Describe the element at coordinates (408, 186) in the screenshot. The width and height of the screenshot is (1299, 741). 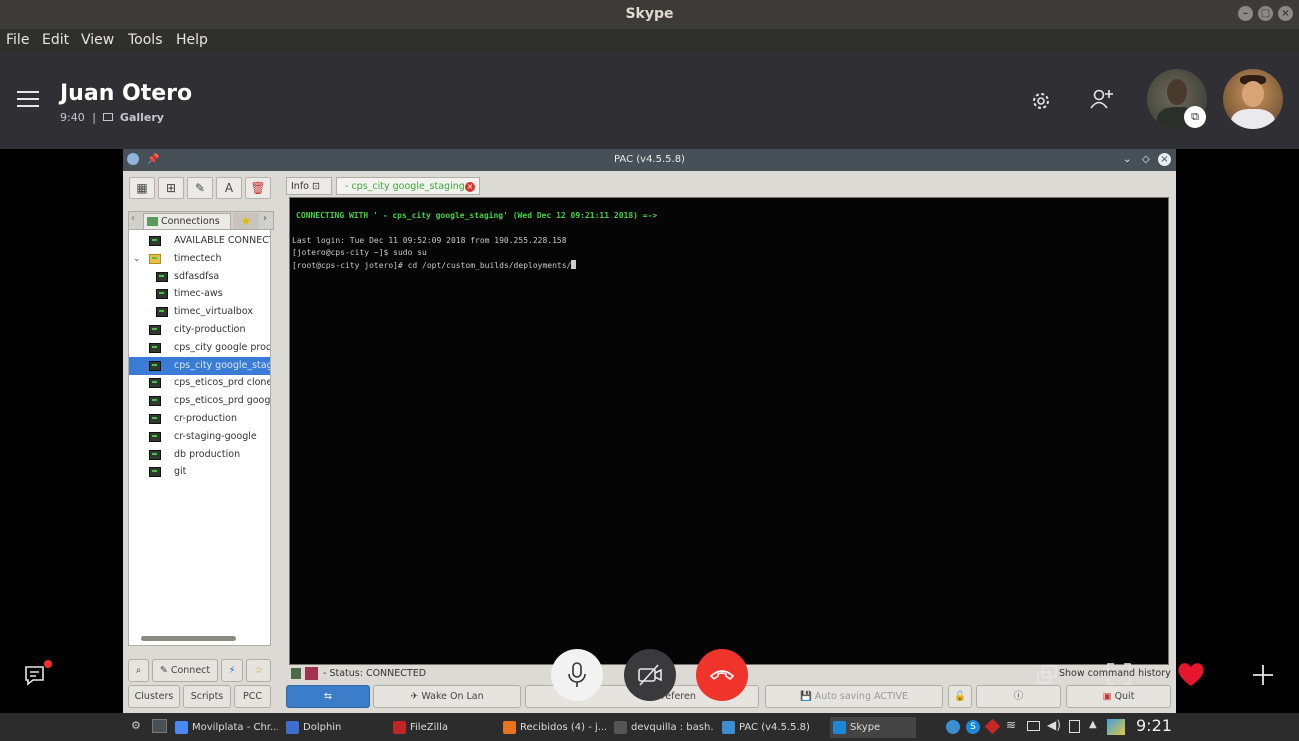
I see `tab-session: - cps_city google_staging ×` at that location.